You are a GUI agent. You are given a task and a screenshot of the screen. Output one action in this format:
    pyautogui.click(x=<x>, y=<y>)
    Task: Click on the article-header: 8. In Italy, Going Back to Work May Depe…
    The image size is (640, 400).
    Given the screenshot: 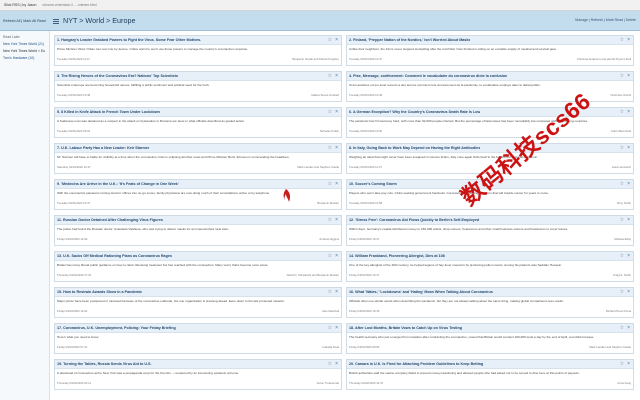 What is the action you would take?
    pyautogui.click(x=490, y=148)
    